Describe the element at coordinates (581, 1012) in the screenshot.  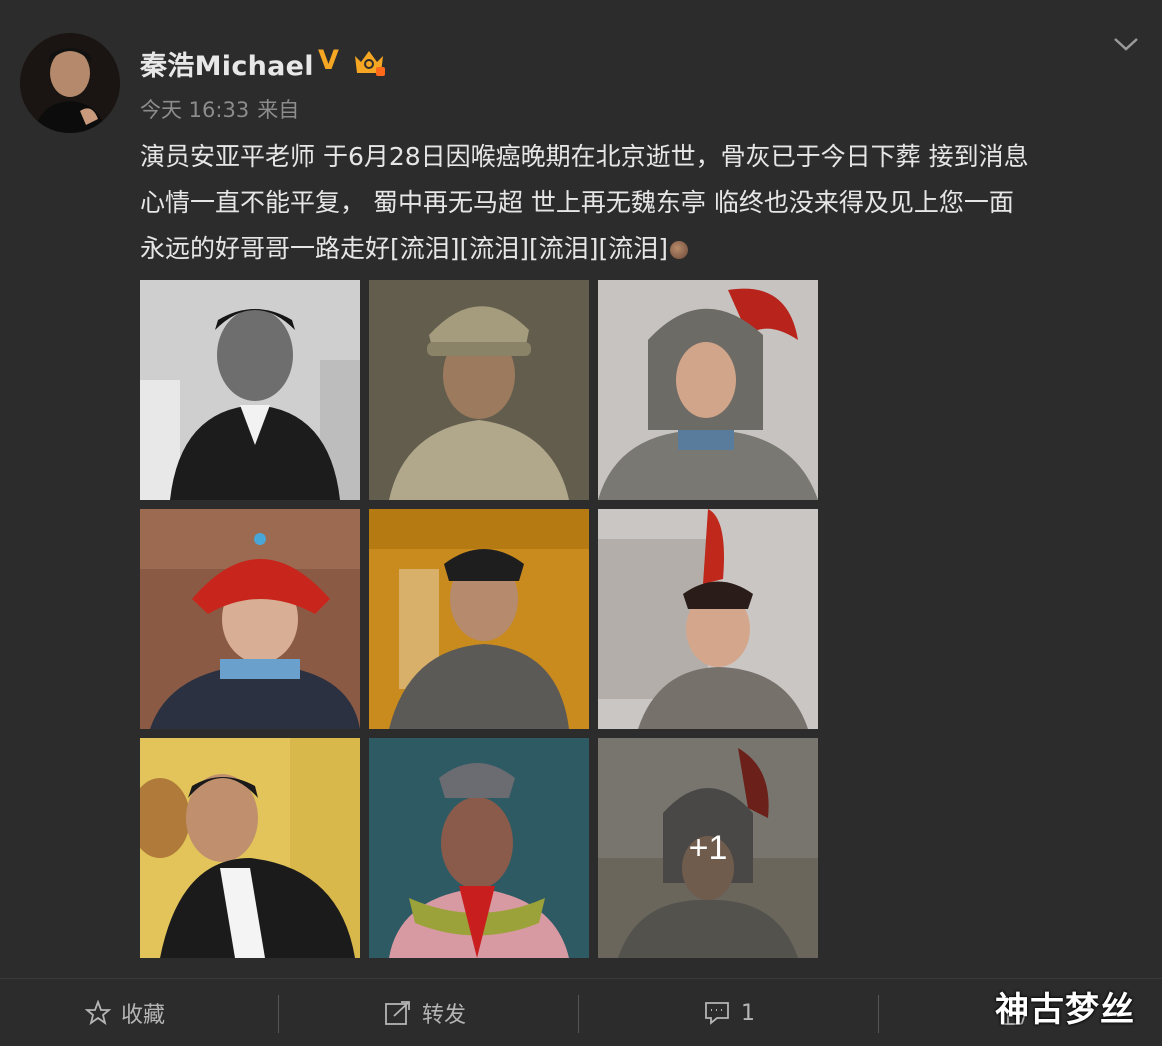
I see `action-bar: 收藏 转发 1` at that location.